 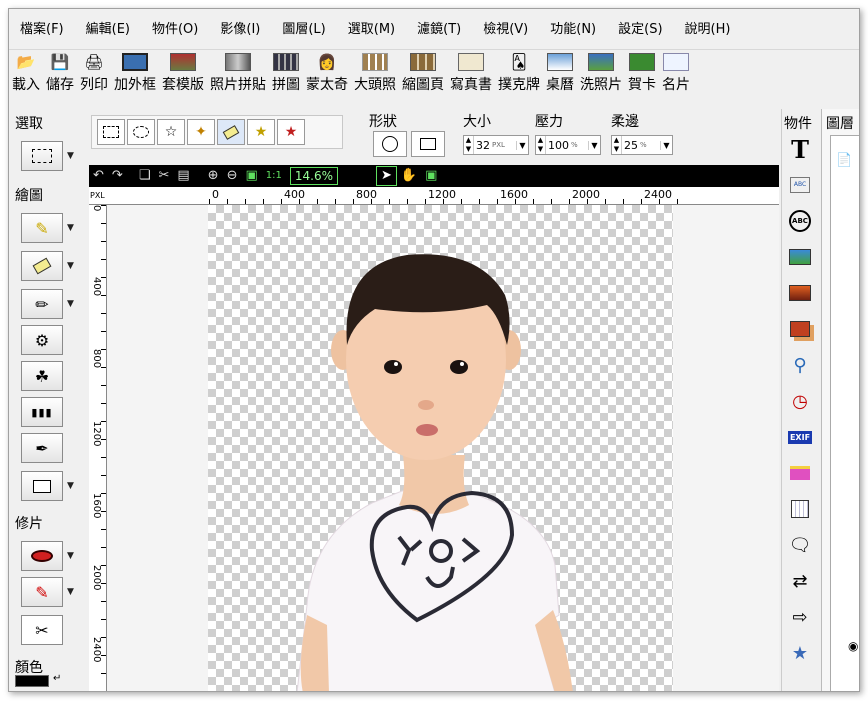 What do you see at coordinates (175, 30) in the screenshot?
I see `menu-object: 物件(O)` at bounding box center [175, 30].